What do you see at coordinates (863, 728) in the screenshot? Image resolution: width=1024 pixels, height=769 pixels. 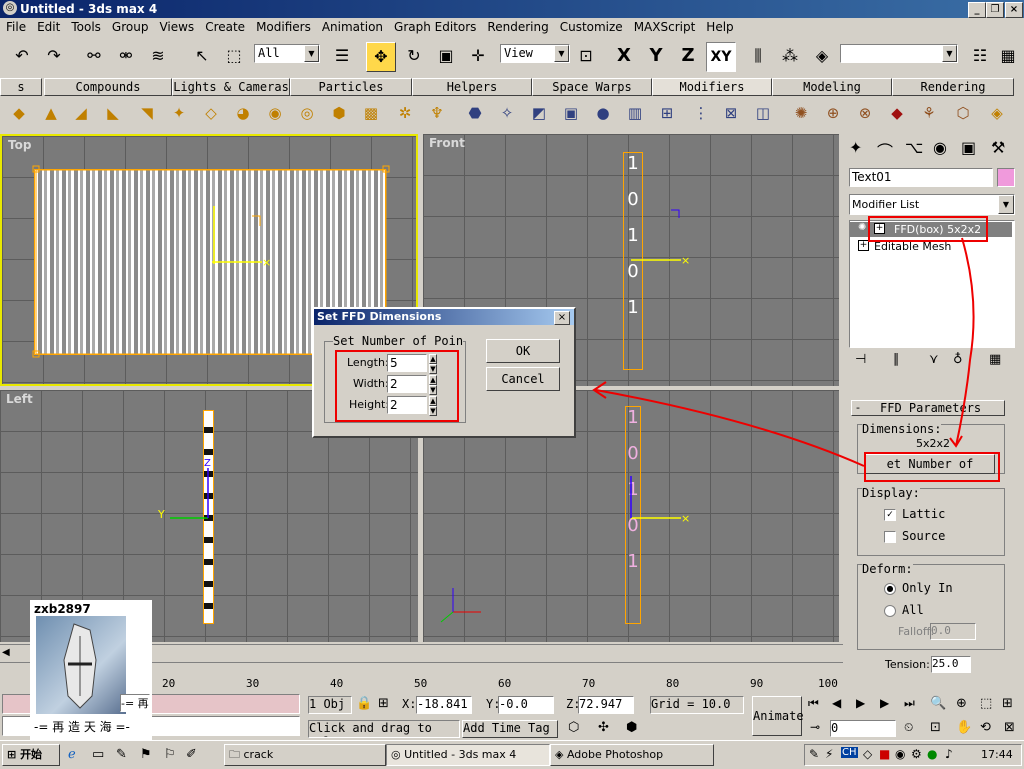 I see `current-frame-field: 0` at bounding box center [863, 728].